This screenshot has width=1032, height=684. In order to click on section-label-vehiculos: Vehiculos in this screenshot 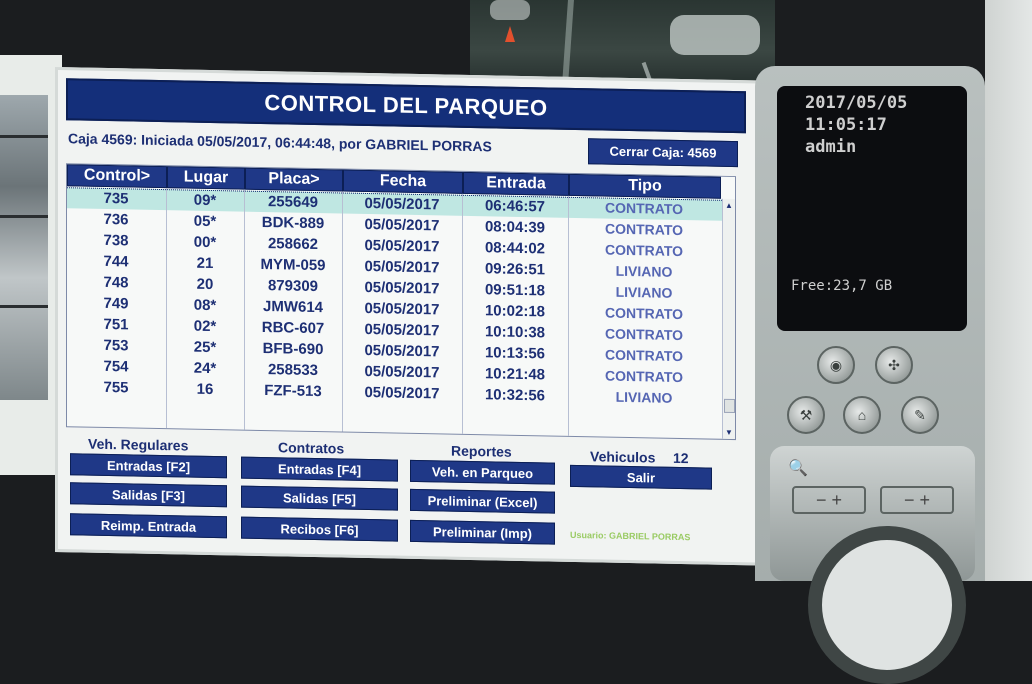, I will do `click(623, 457)`.